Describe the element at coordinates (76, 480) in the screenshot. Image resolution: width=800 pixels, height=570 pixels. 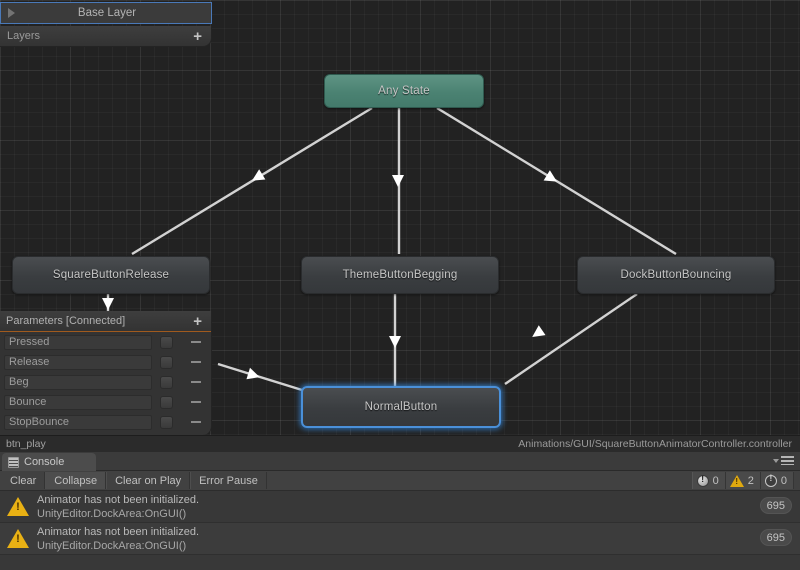
I see `collapse-button: Collapse` at that location.